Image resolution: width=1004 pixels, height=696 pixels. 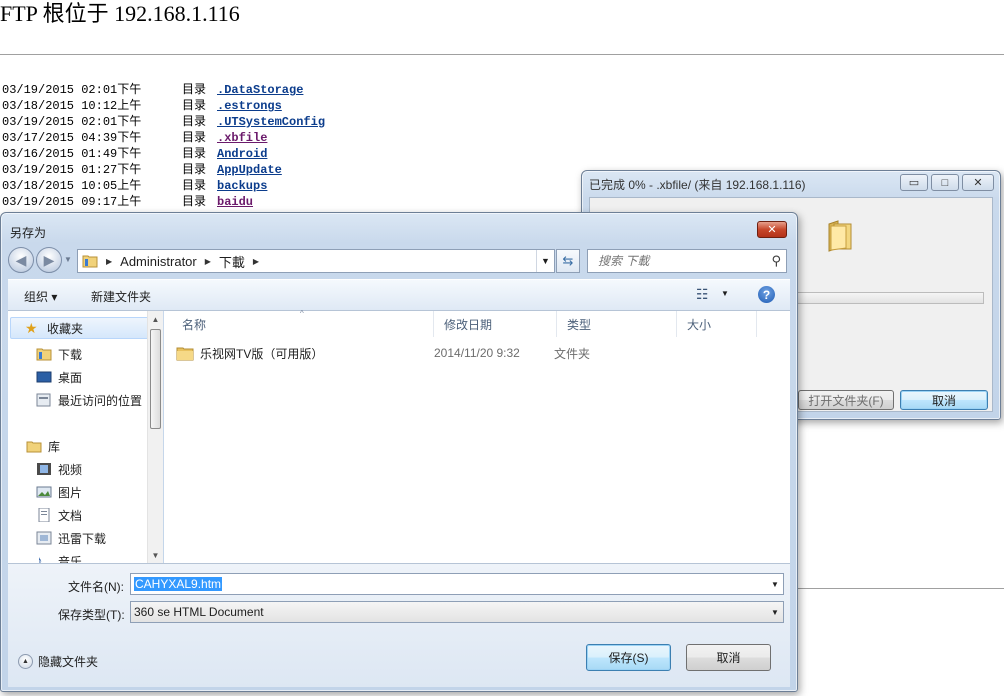 I want to click on refresh-button: ⇆, so click(x=568, y=261).